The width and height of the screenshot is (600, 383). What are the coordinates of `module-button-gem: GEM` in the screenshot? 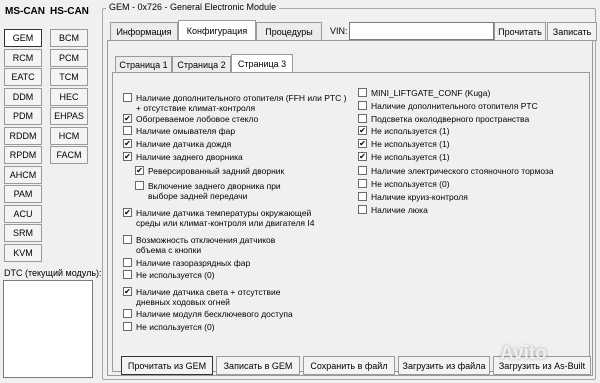 It's located at (23, 38).